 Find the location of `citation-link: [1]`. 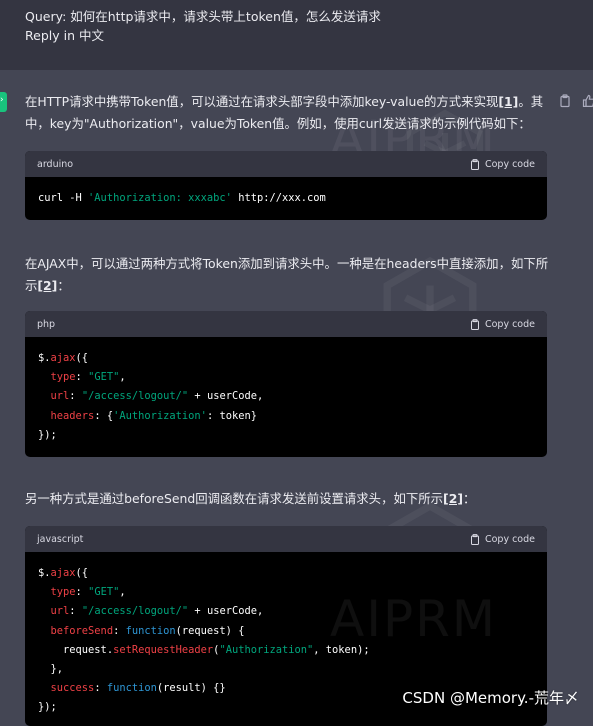

citation-link: [1] is located at coordinates (508, 101).